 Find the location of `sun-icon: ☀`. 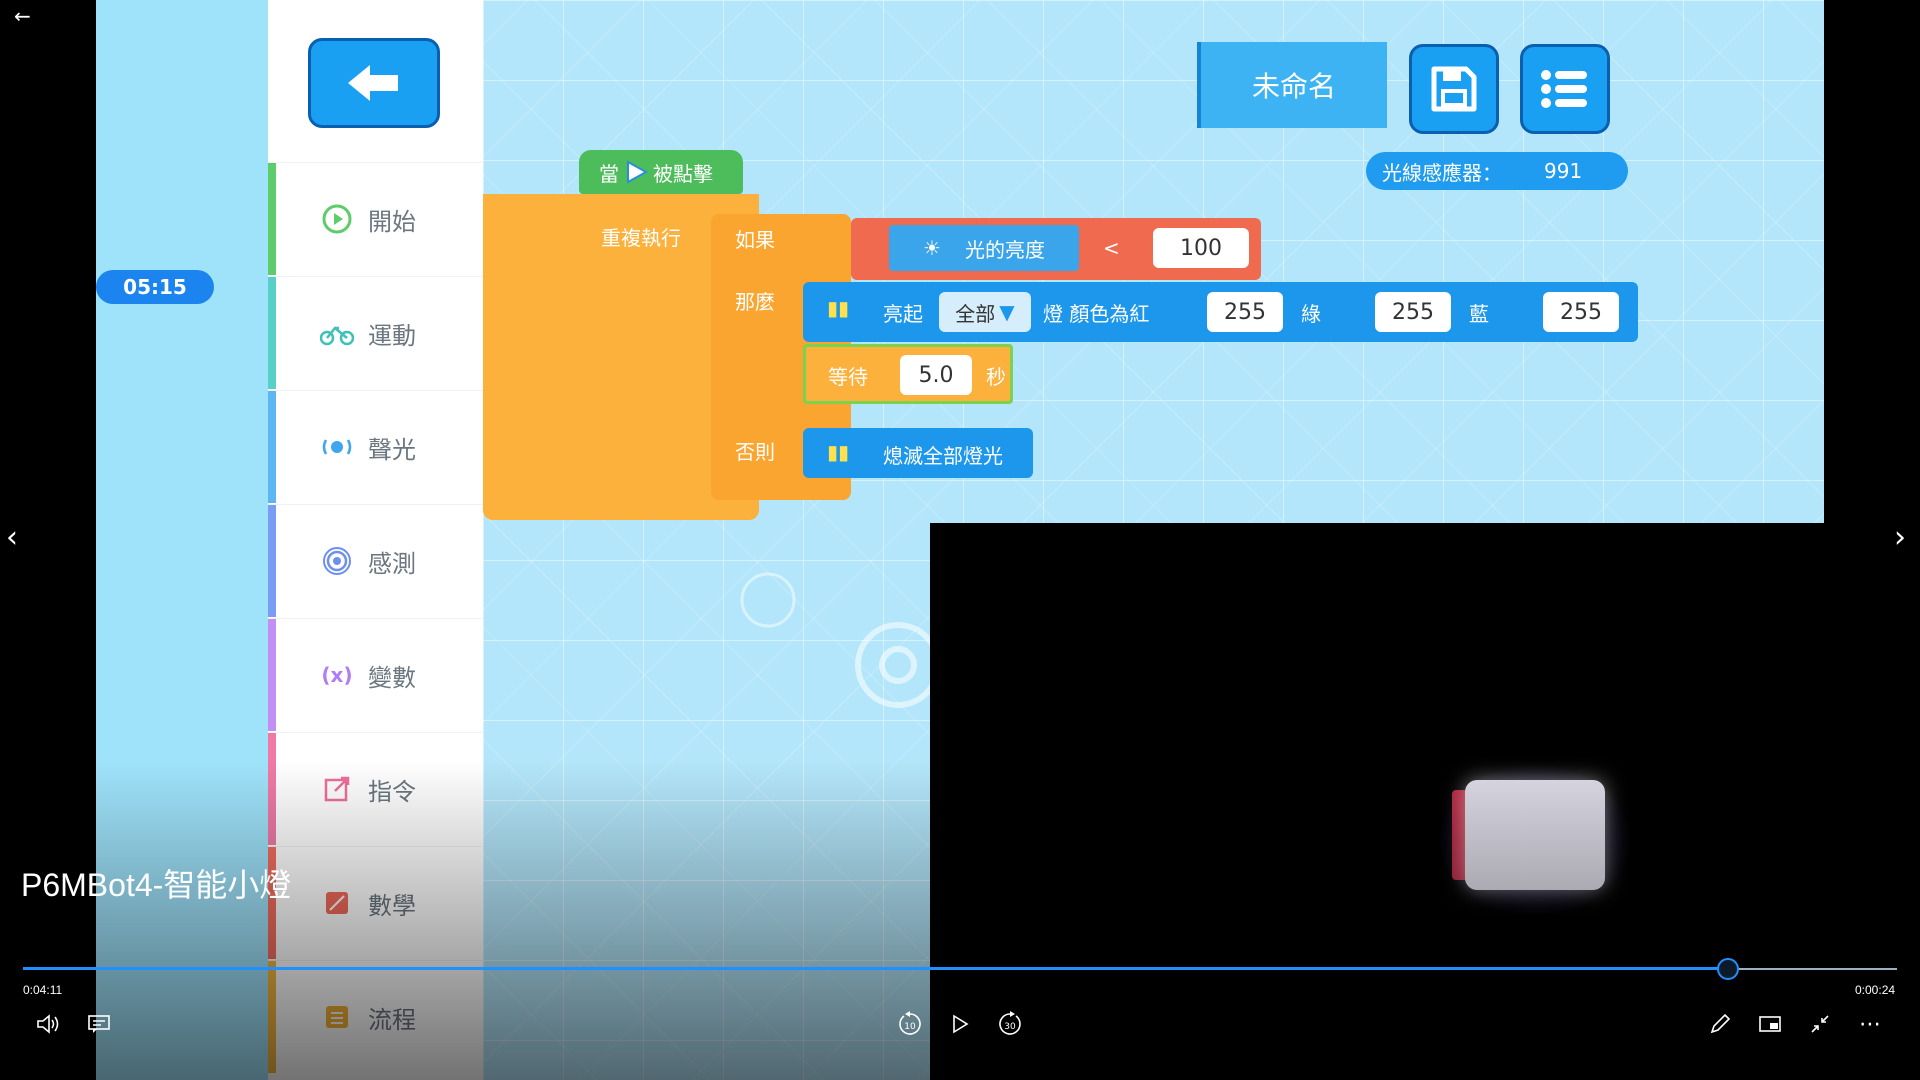

sun-icon: ☀ is located at coordinates (932, 248).